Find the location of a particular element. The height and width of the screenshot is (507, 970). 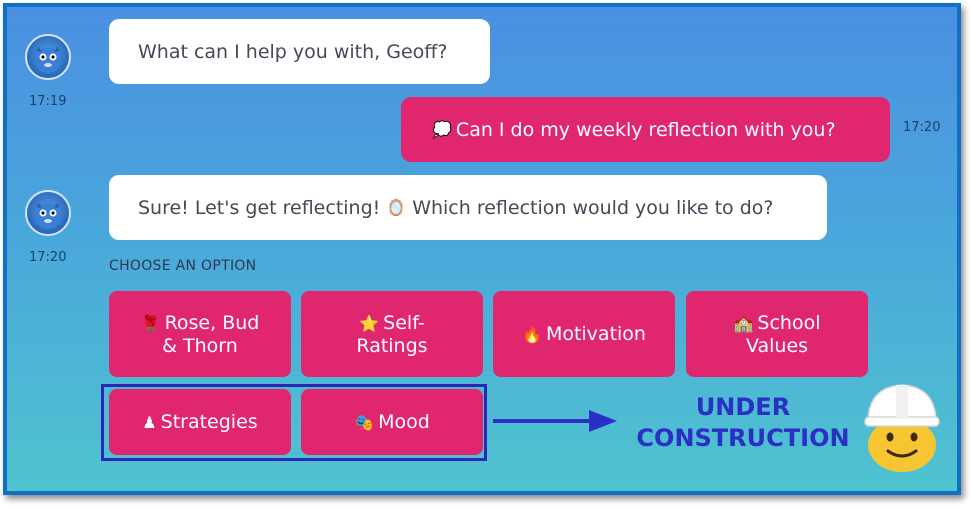

bot-message: What can I help you with, Geoff? is located at coordinates (299, 51).